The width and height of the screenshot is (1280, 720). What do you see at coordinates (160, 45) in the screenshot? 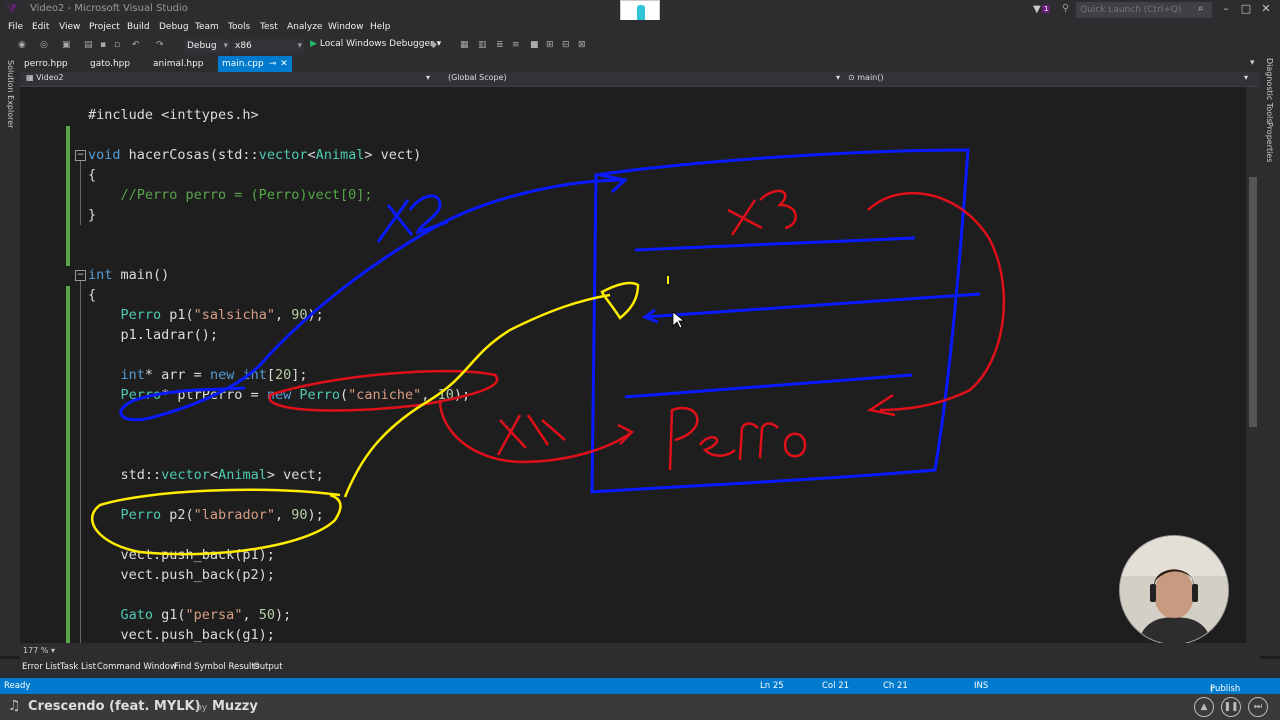
I see `redo-icon: ↷` at bounding box center [160, 45].